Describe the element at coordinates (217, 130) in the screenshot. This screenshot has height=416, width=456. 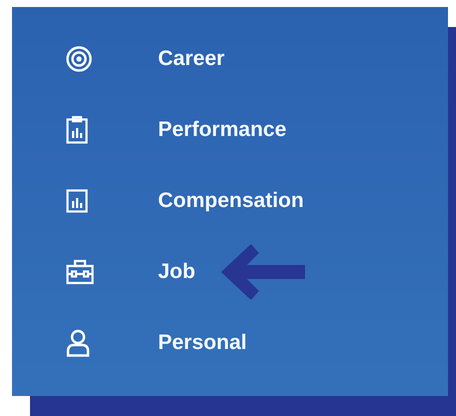
I see `menu-item: Performance` at that location.